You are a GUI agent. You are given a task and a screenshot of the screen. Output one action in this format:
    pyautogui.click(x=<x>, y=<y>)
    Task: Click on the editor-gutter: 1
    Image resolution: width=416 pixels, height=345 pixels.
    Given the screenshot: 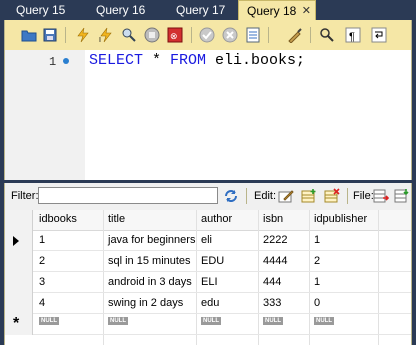 What is the action you would take?
    pyautogui.click(x=45, y=115)
    